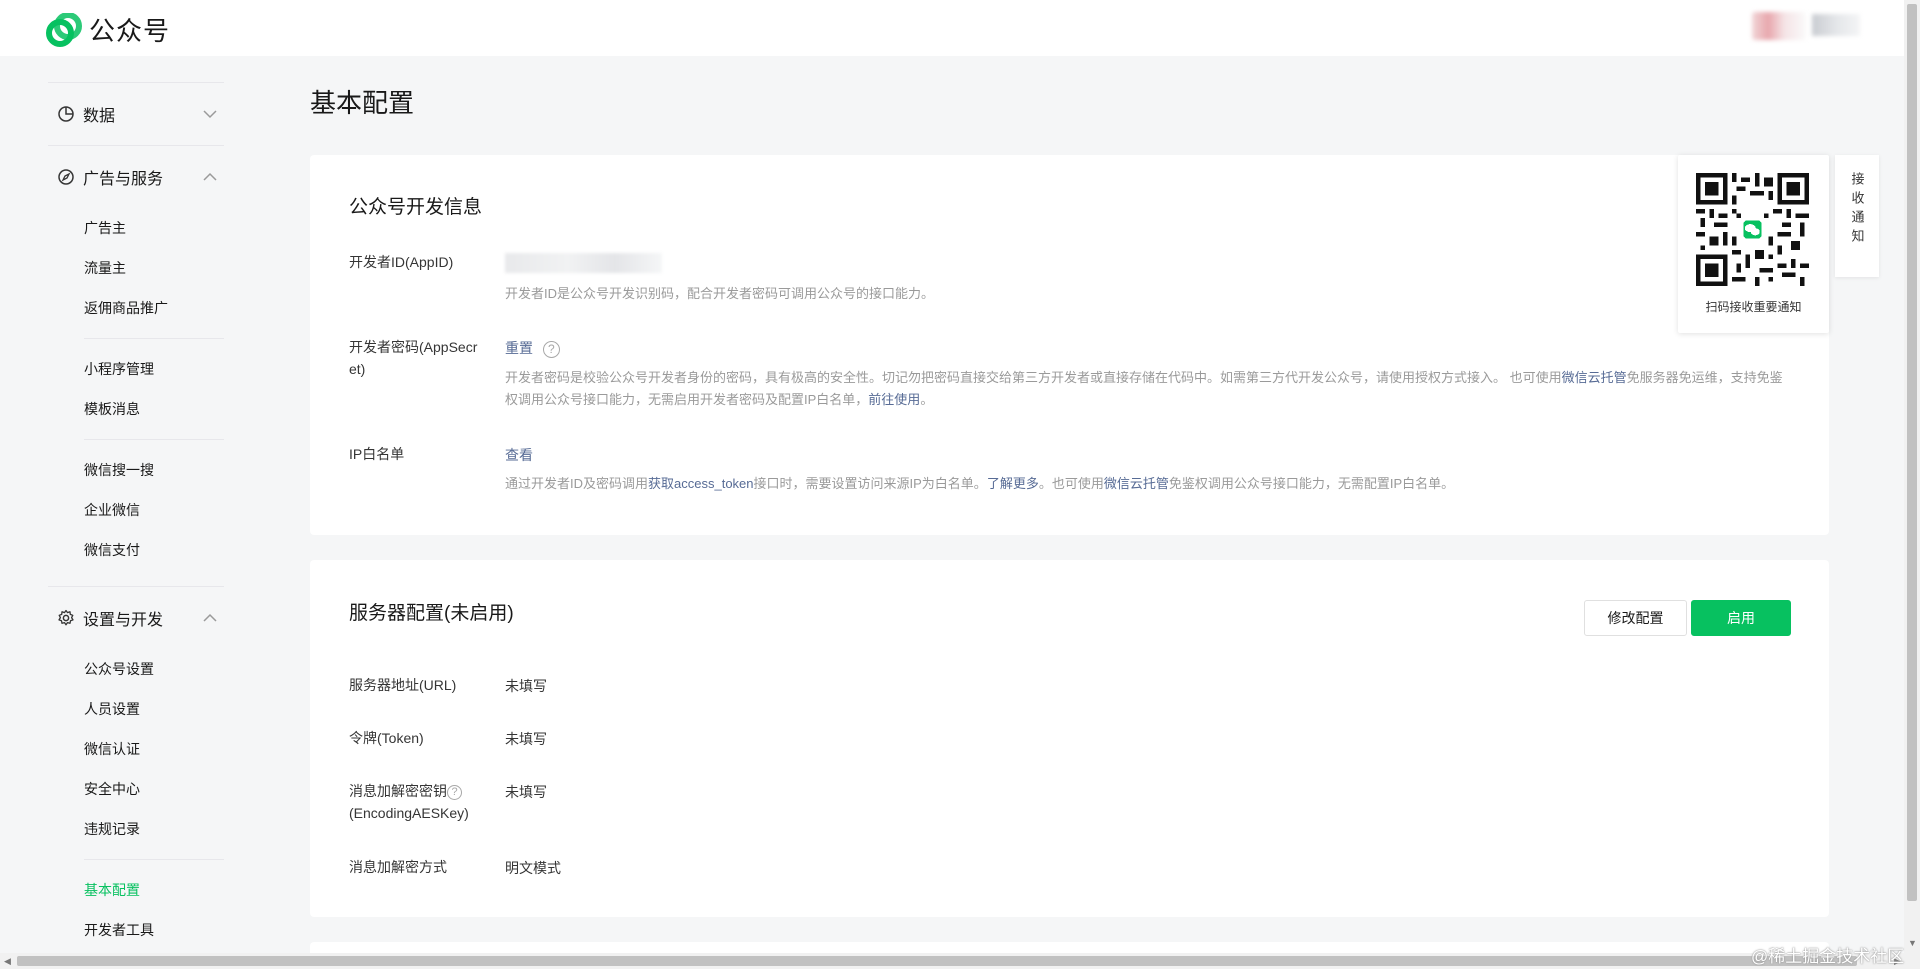 The height and width of the screenshot is (969, 1920). I want to click on secret-desc-text: 。, so click(927, 399).